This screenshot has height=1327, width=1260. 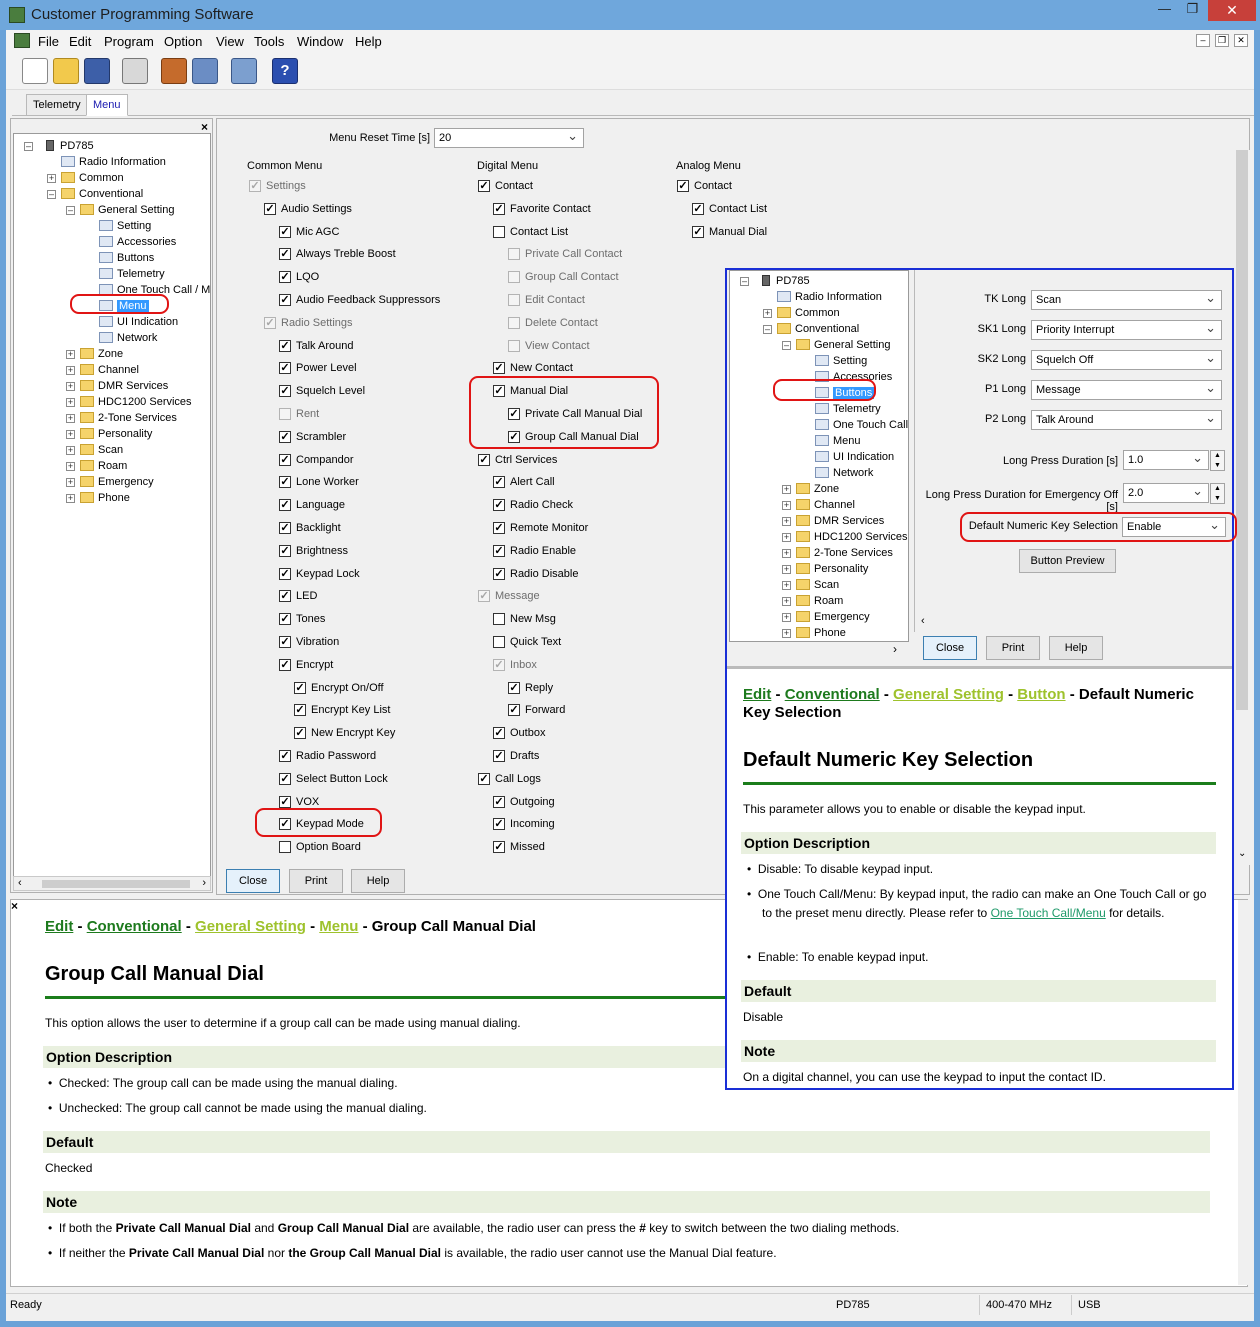 I want to click on clone-icon, so click(x=244, y=71).